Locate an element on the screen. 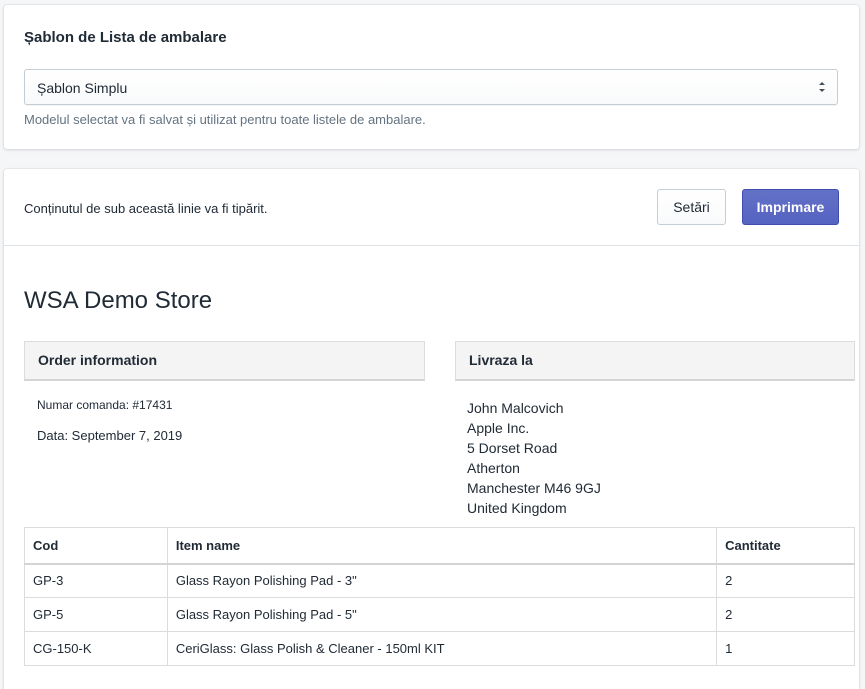  address-street: 5 Dorset Road is located at coordinates (512, 448).